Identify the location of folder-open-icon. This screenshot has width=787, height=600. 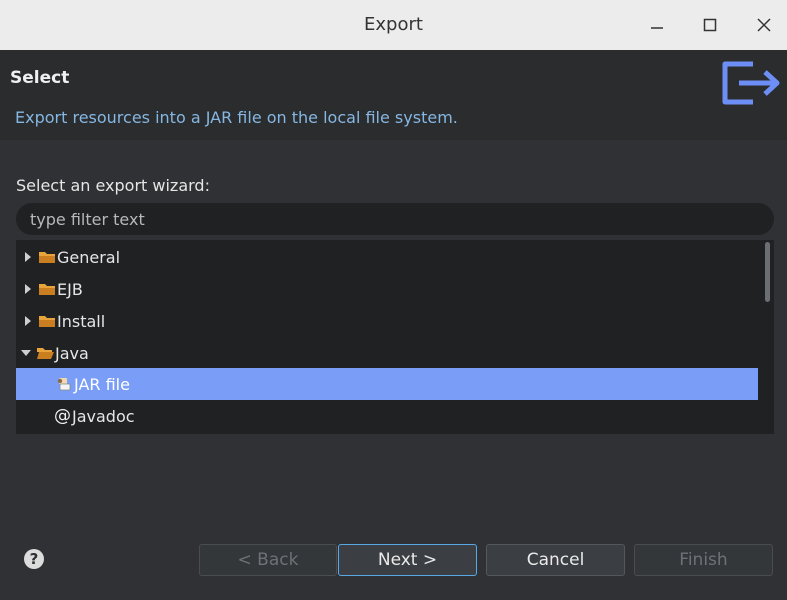
(45, 353).